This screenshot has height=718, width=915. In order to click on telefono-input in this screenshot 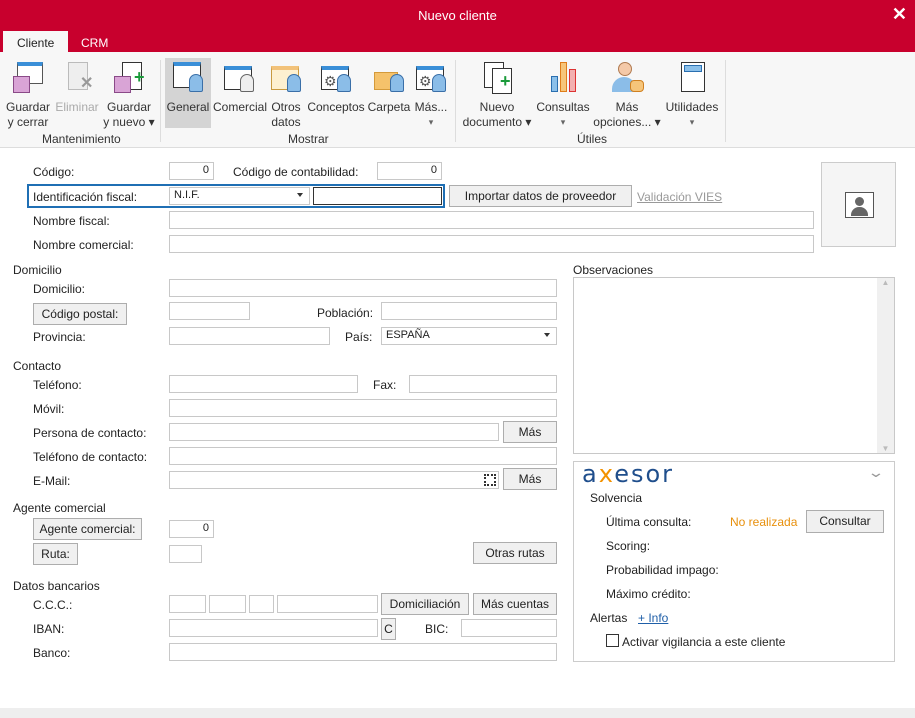, I will do `click(263, 384)`.